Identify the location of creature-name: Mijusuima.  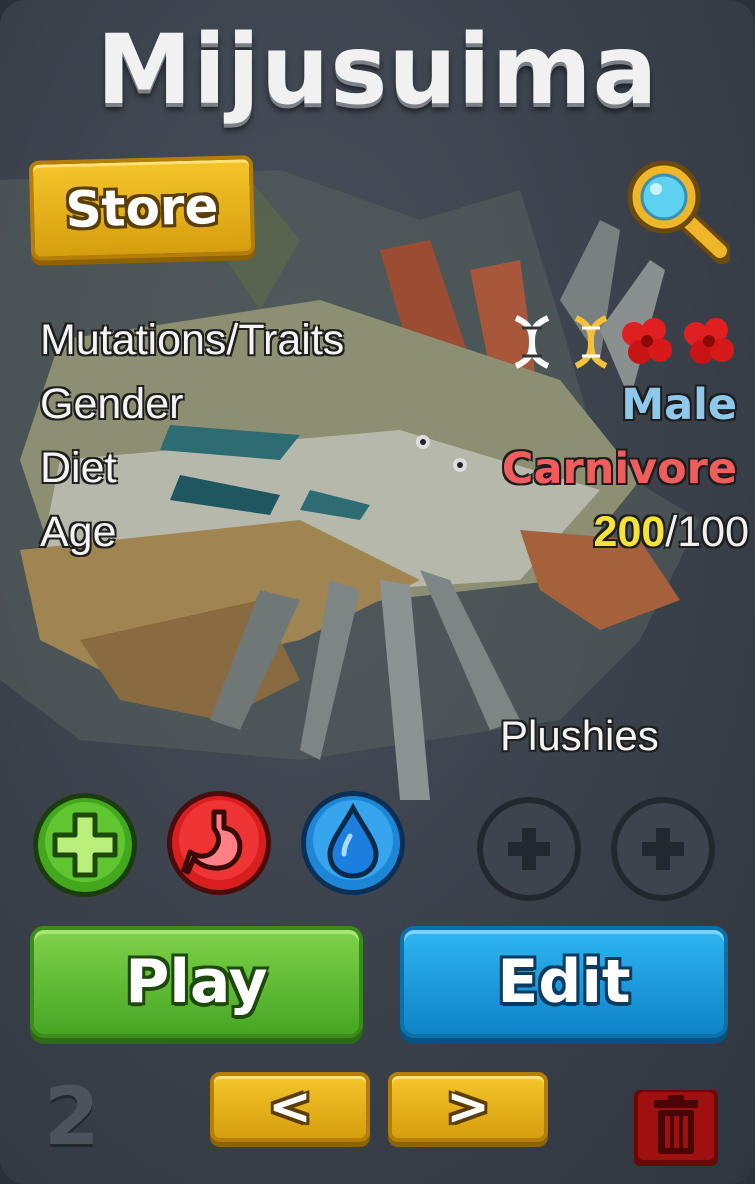
(377, 70).